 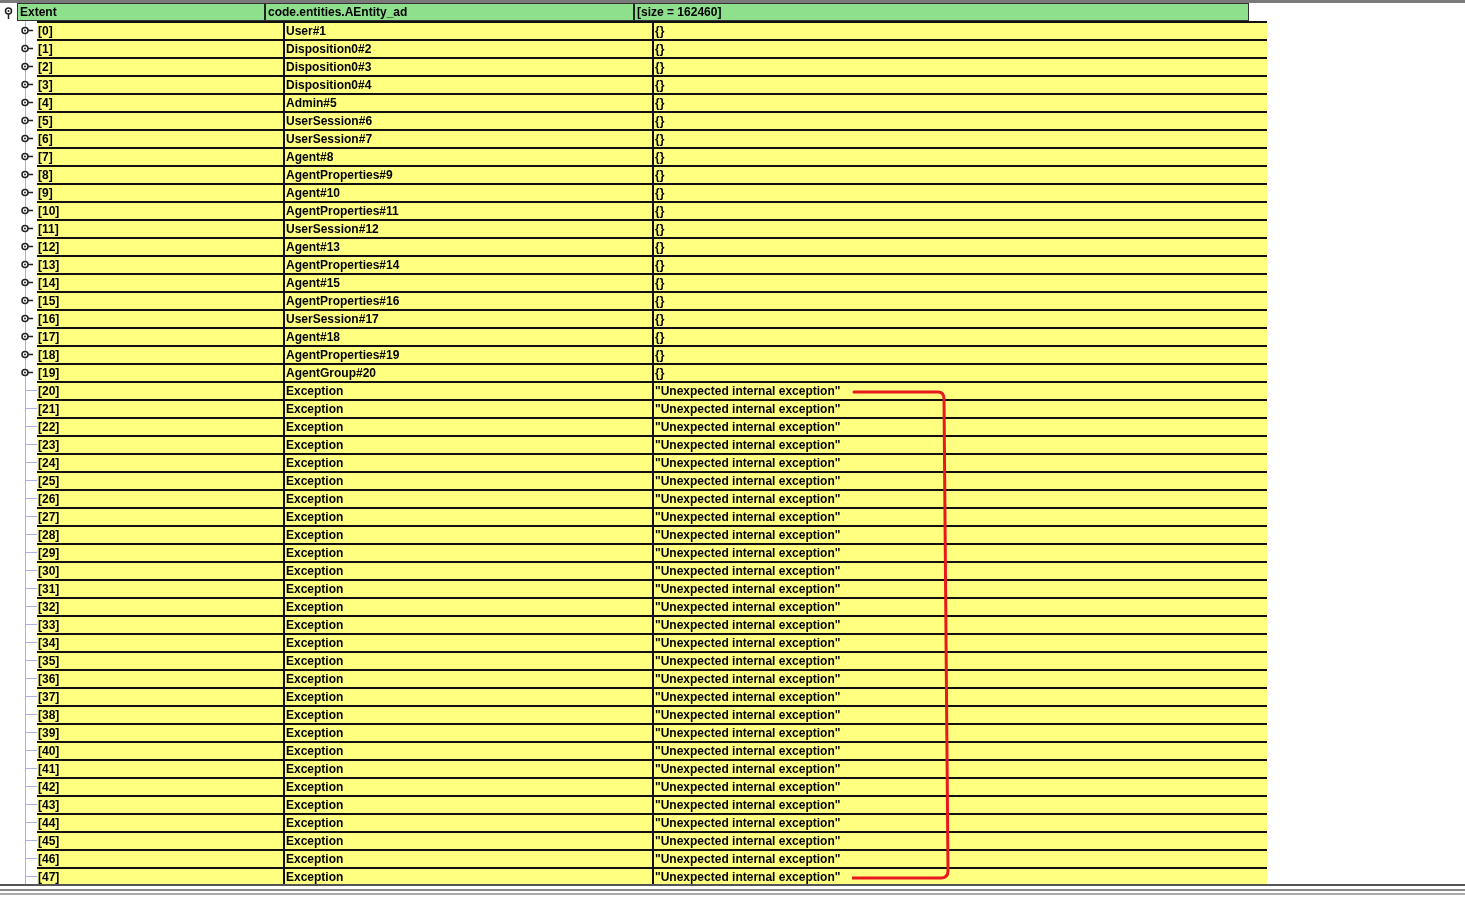 I want to click on table-cell-text: [11], so click(x=48, y=229).